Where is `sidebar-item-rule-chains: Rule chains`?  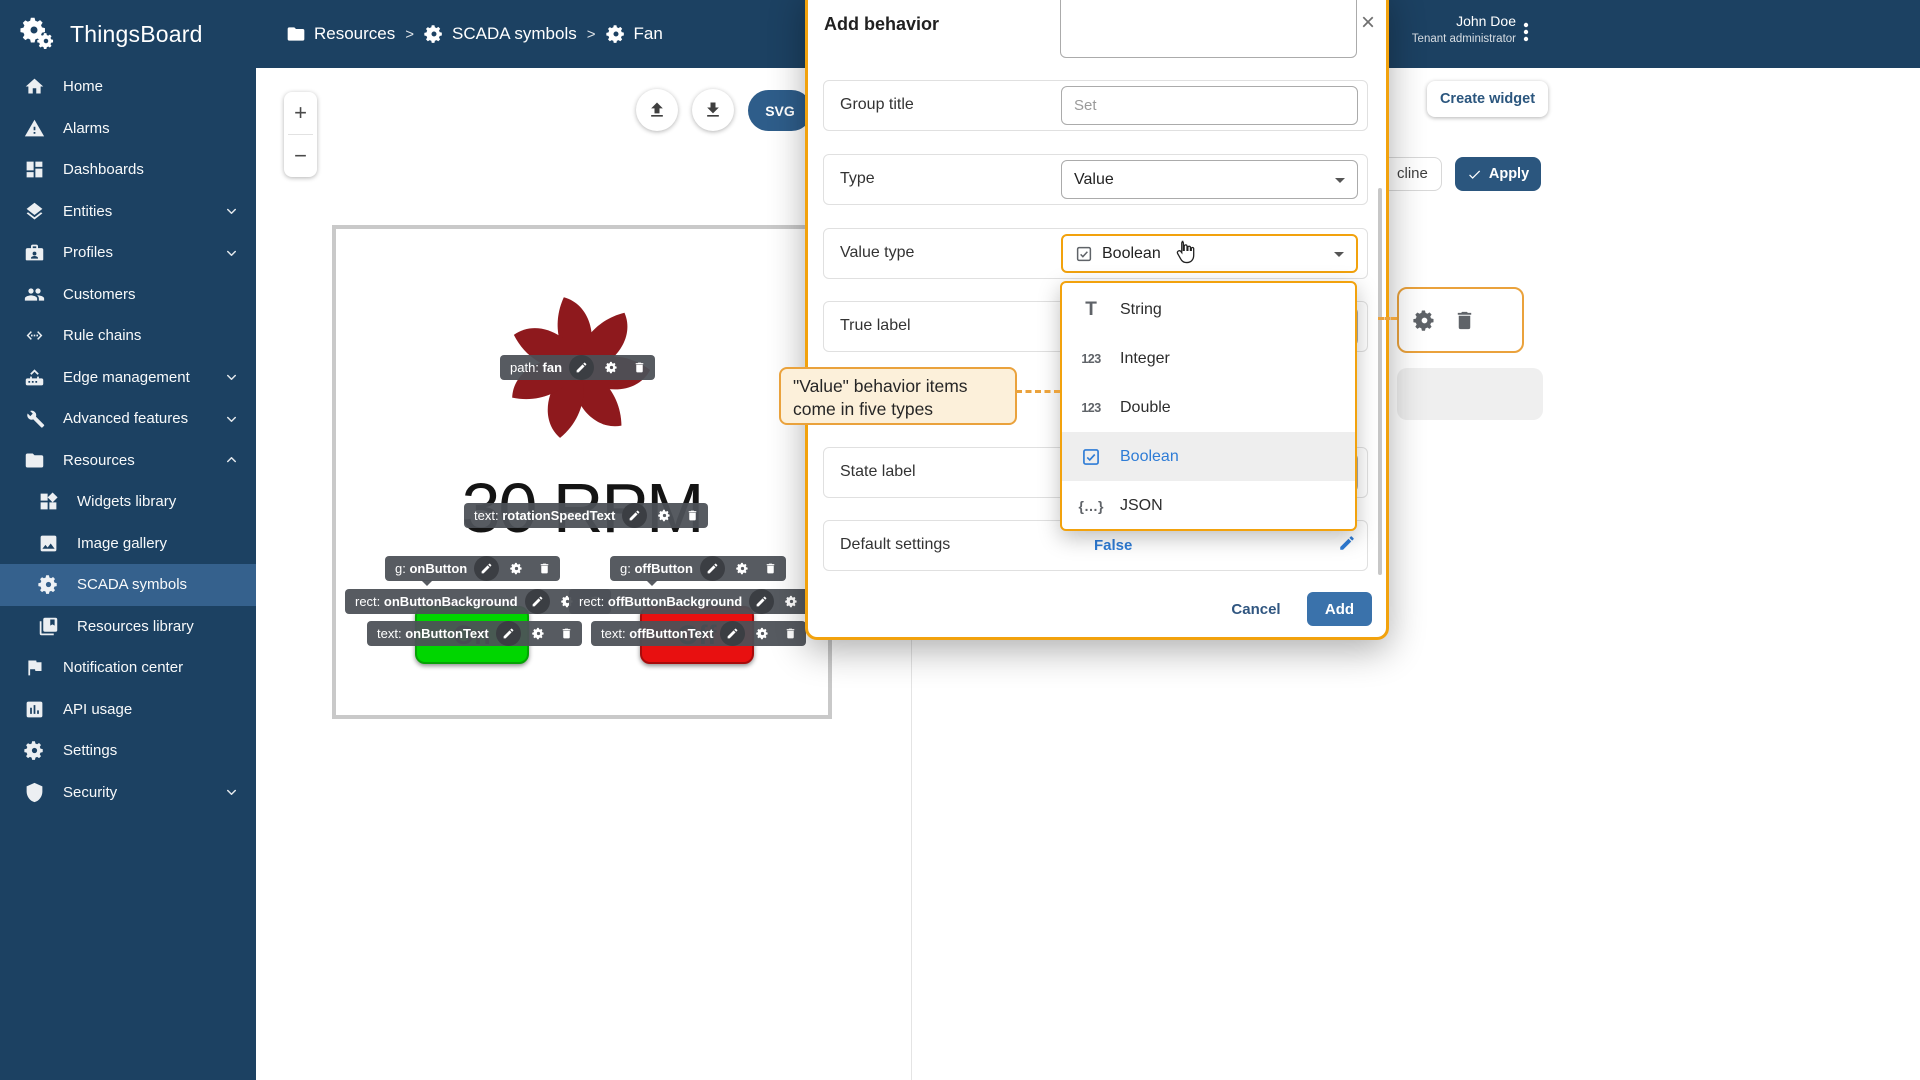 sidebar-item-rule-chains: Rule chains is located at coordinates (128, 336).